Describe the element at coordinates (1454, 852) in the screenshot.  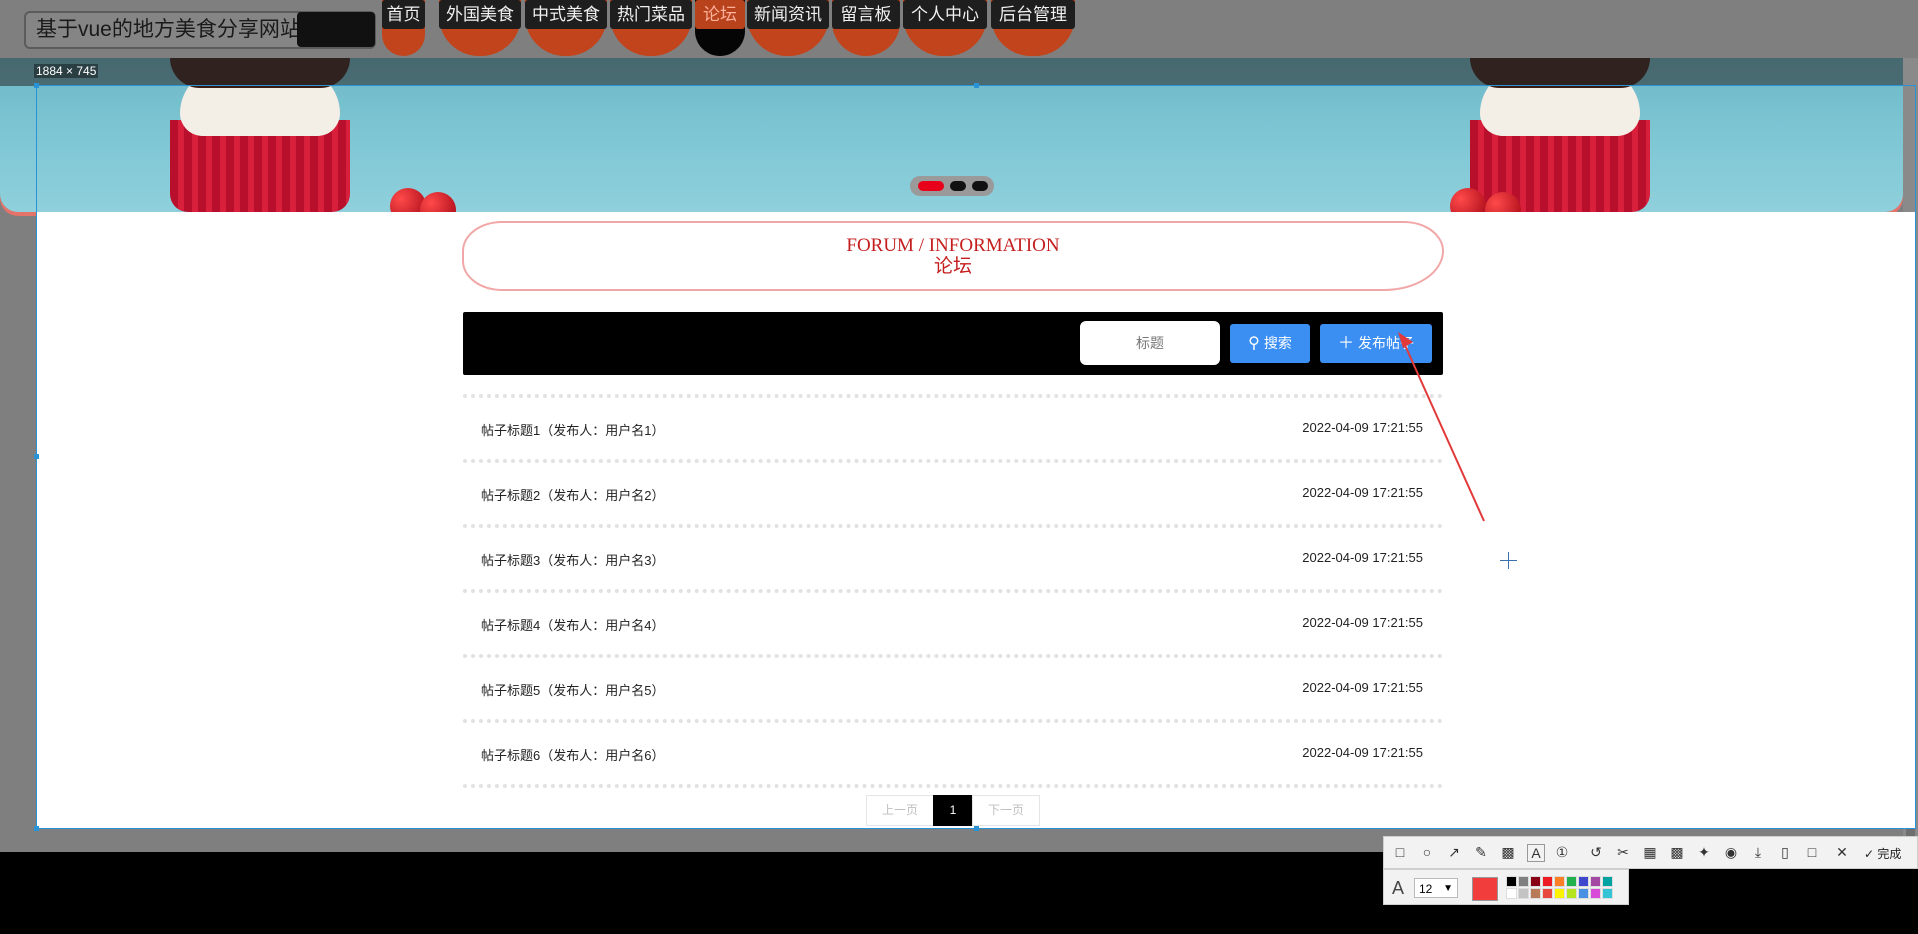
I see `arrow-tool-icon: ↗` at that location.